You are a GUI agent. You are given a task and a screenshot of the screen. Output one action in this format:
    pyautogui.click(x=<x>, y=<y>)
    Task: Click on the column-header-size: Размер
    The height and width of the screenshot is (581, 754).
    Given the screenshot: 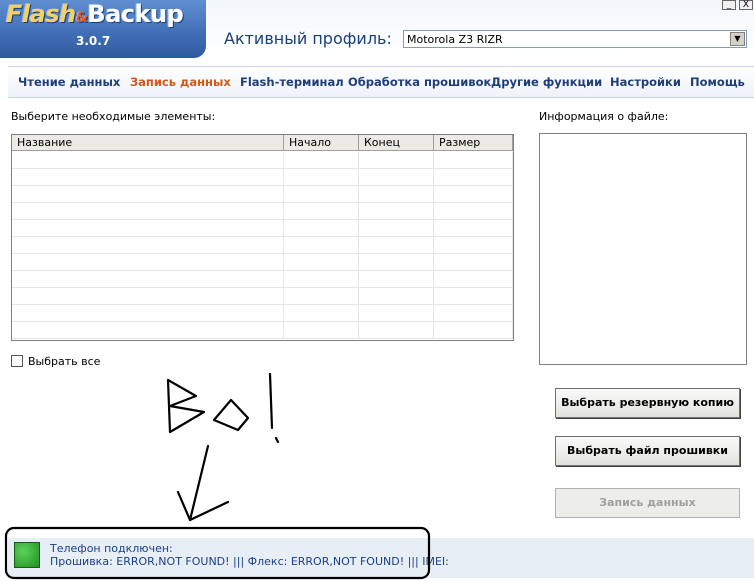 What is the action you would take?
    pyautogui.click(x=473, y=143)
    